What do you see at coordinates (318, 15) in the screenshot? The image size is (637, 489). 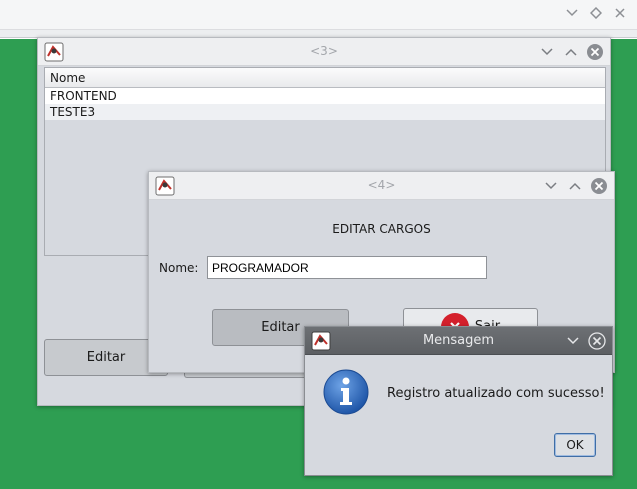 I see `desktop-top-bar` at bounding box center [318, 15].